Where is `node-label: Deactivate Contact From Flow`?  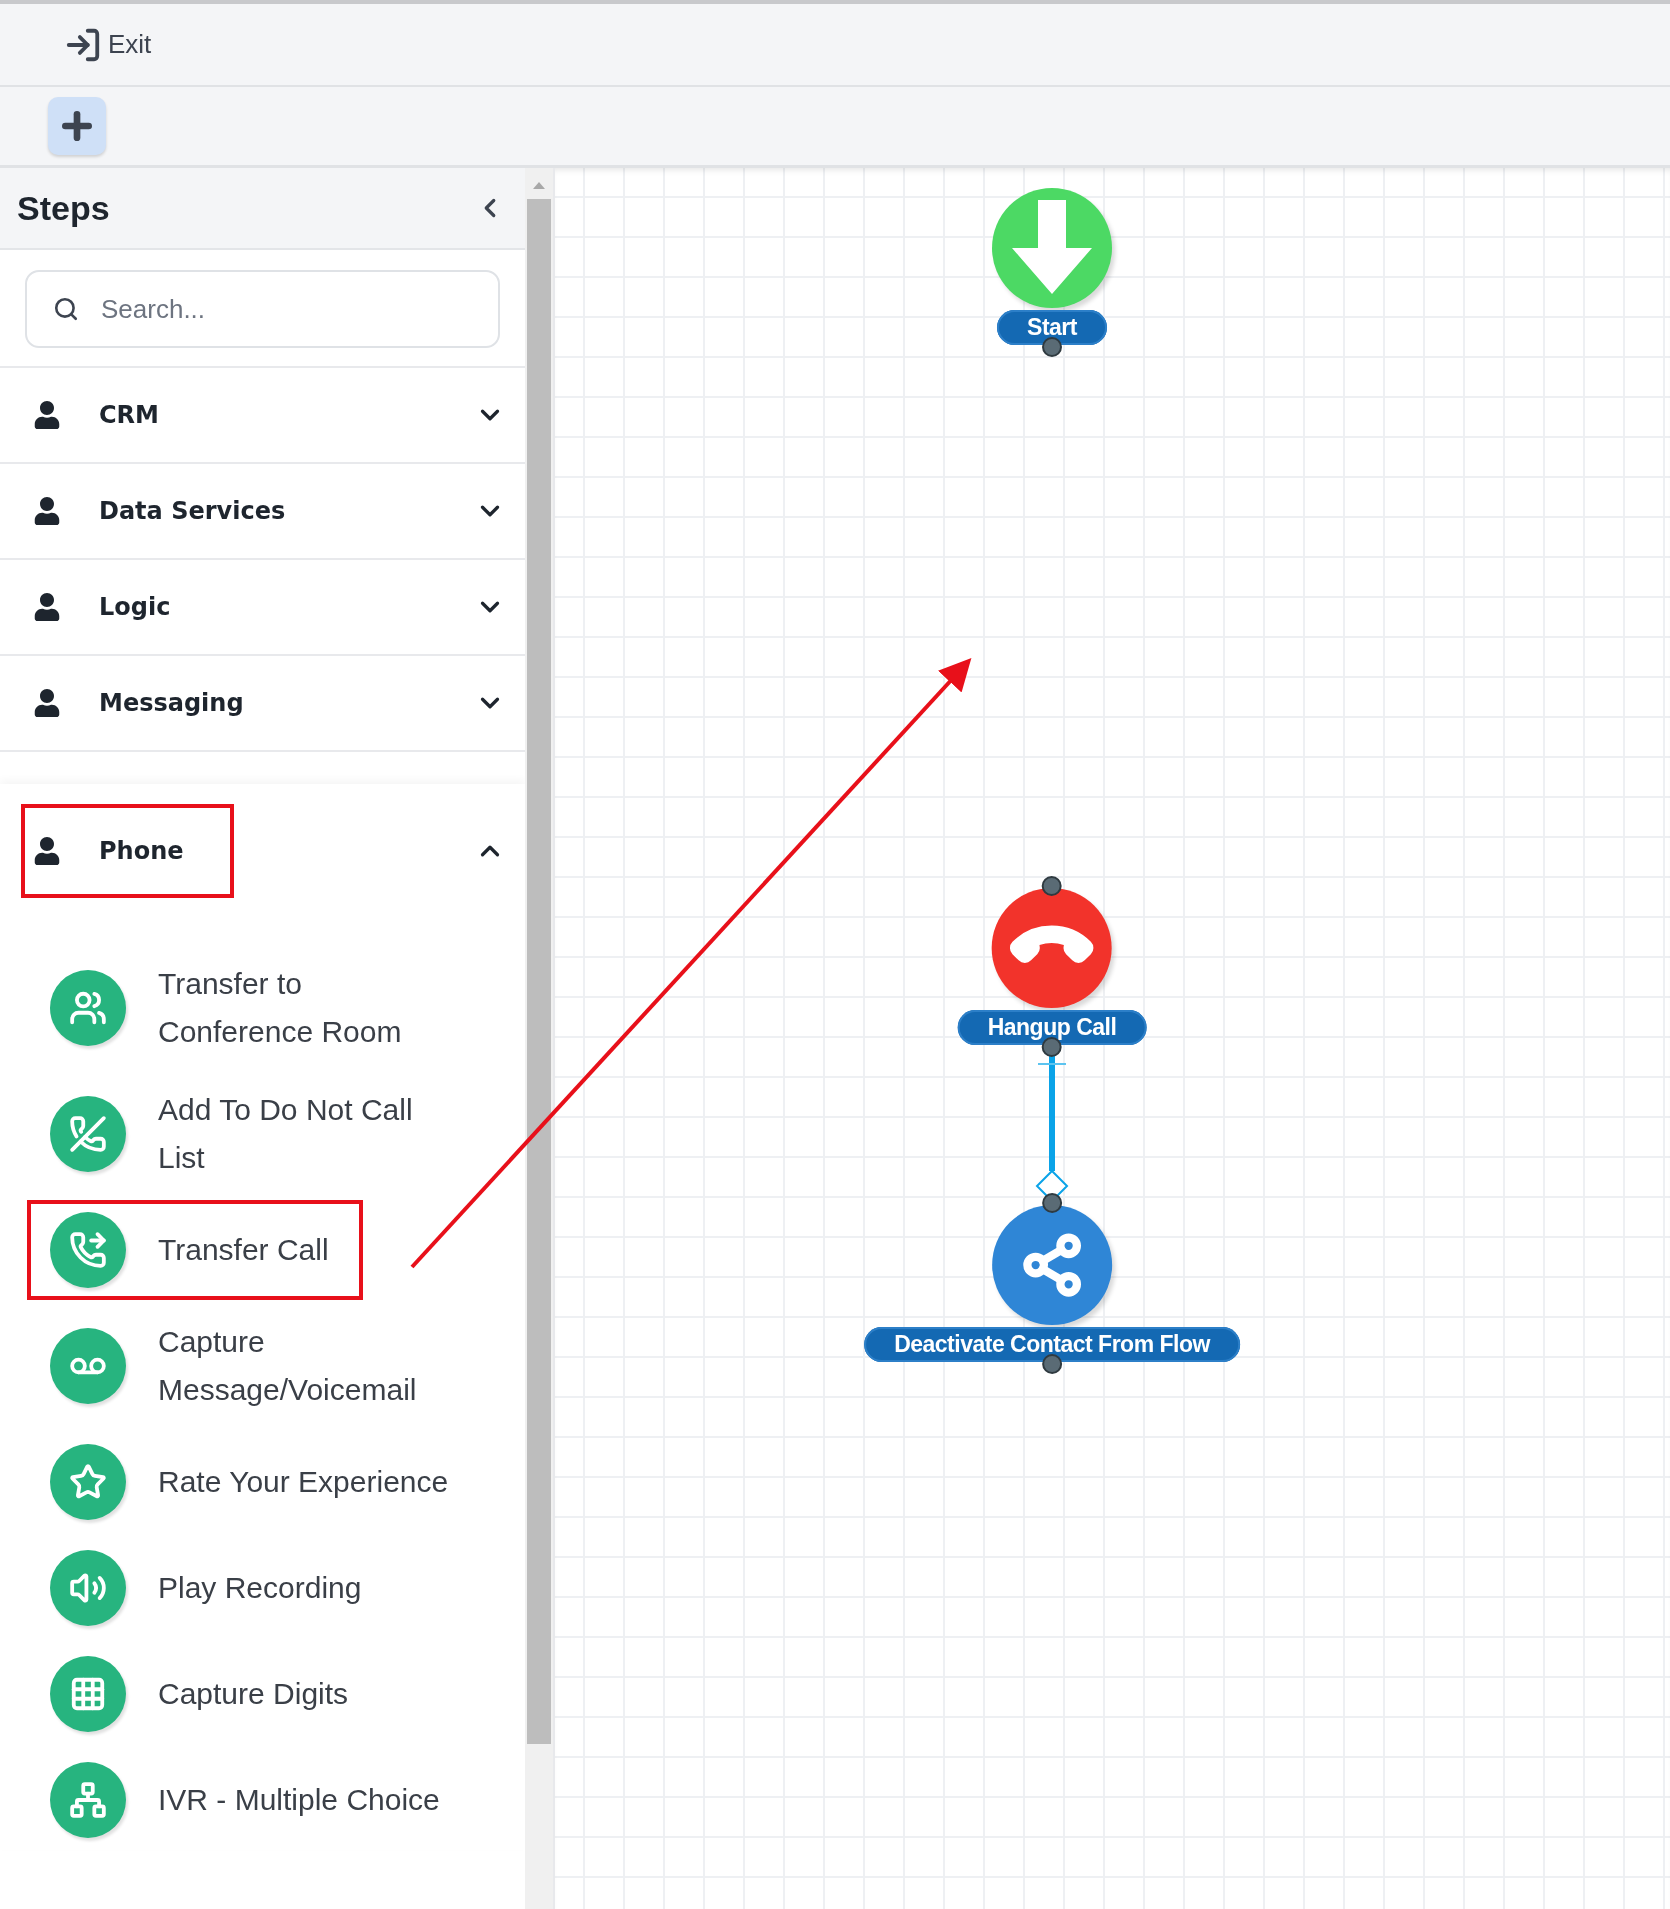 node-label: Deactivate Contact From Flow is located at coordinates (1052, 1344).